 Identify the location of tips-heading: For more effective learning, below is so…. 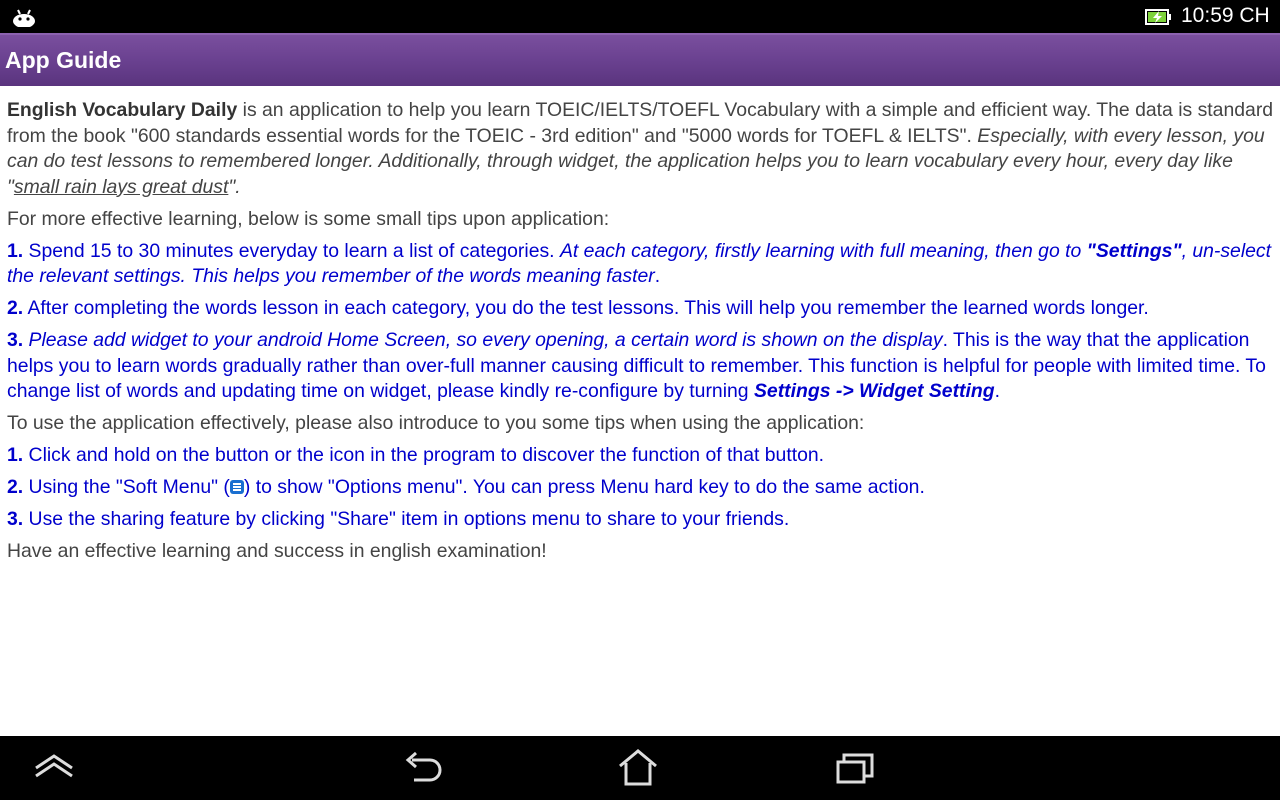
(308, 218).